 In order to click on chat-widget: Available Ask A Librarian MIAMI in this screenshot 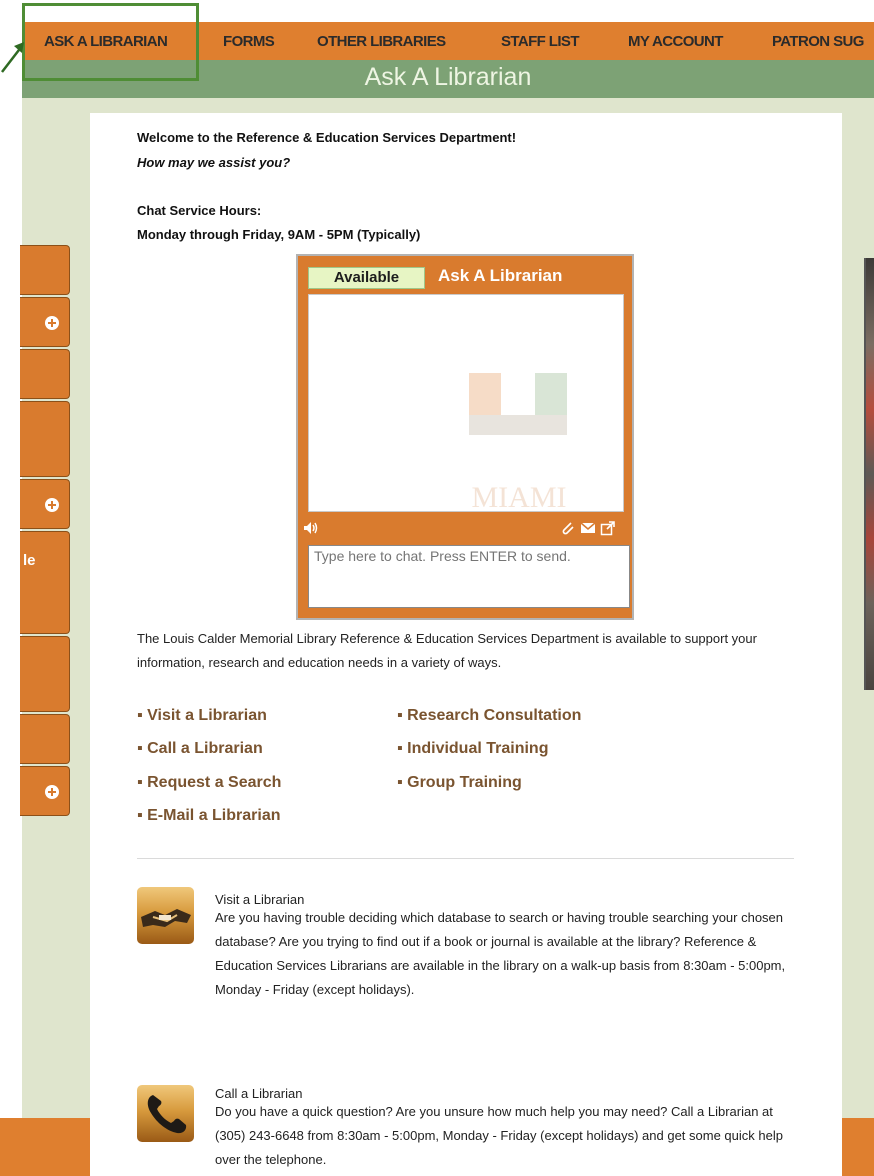, I will do `click(465, 437)`.